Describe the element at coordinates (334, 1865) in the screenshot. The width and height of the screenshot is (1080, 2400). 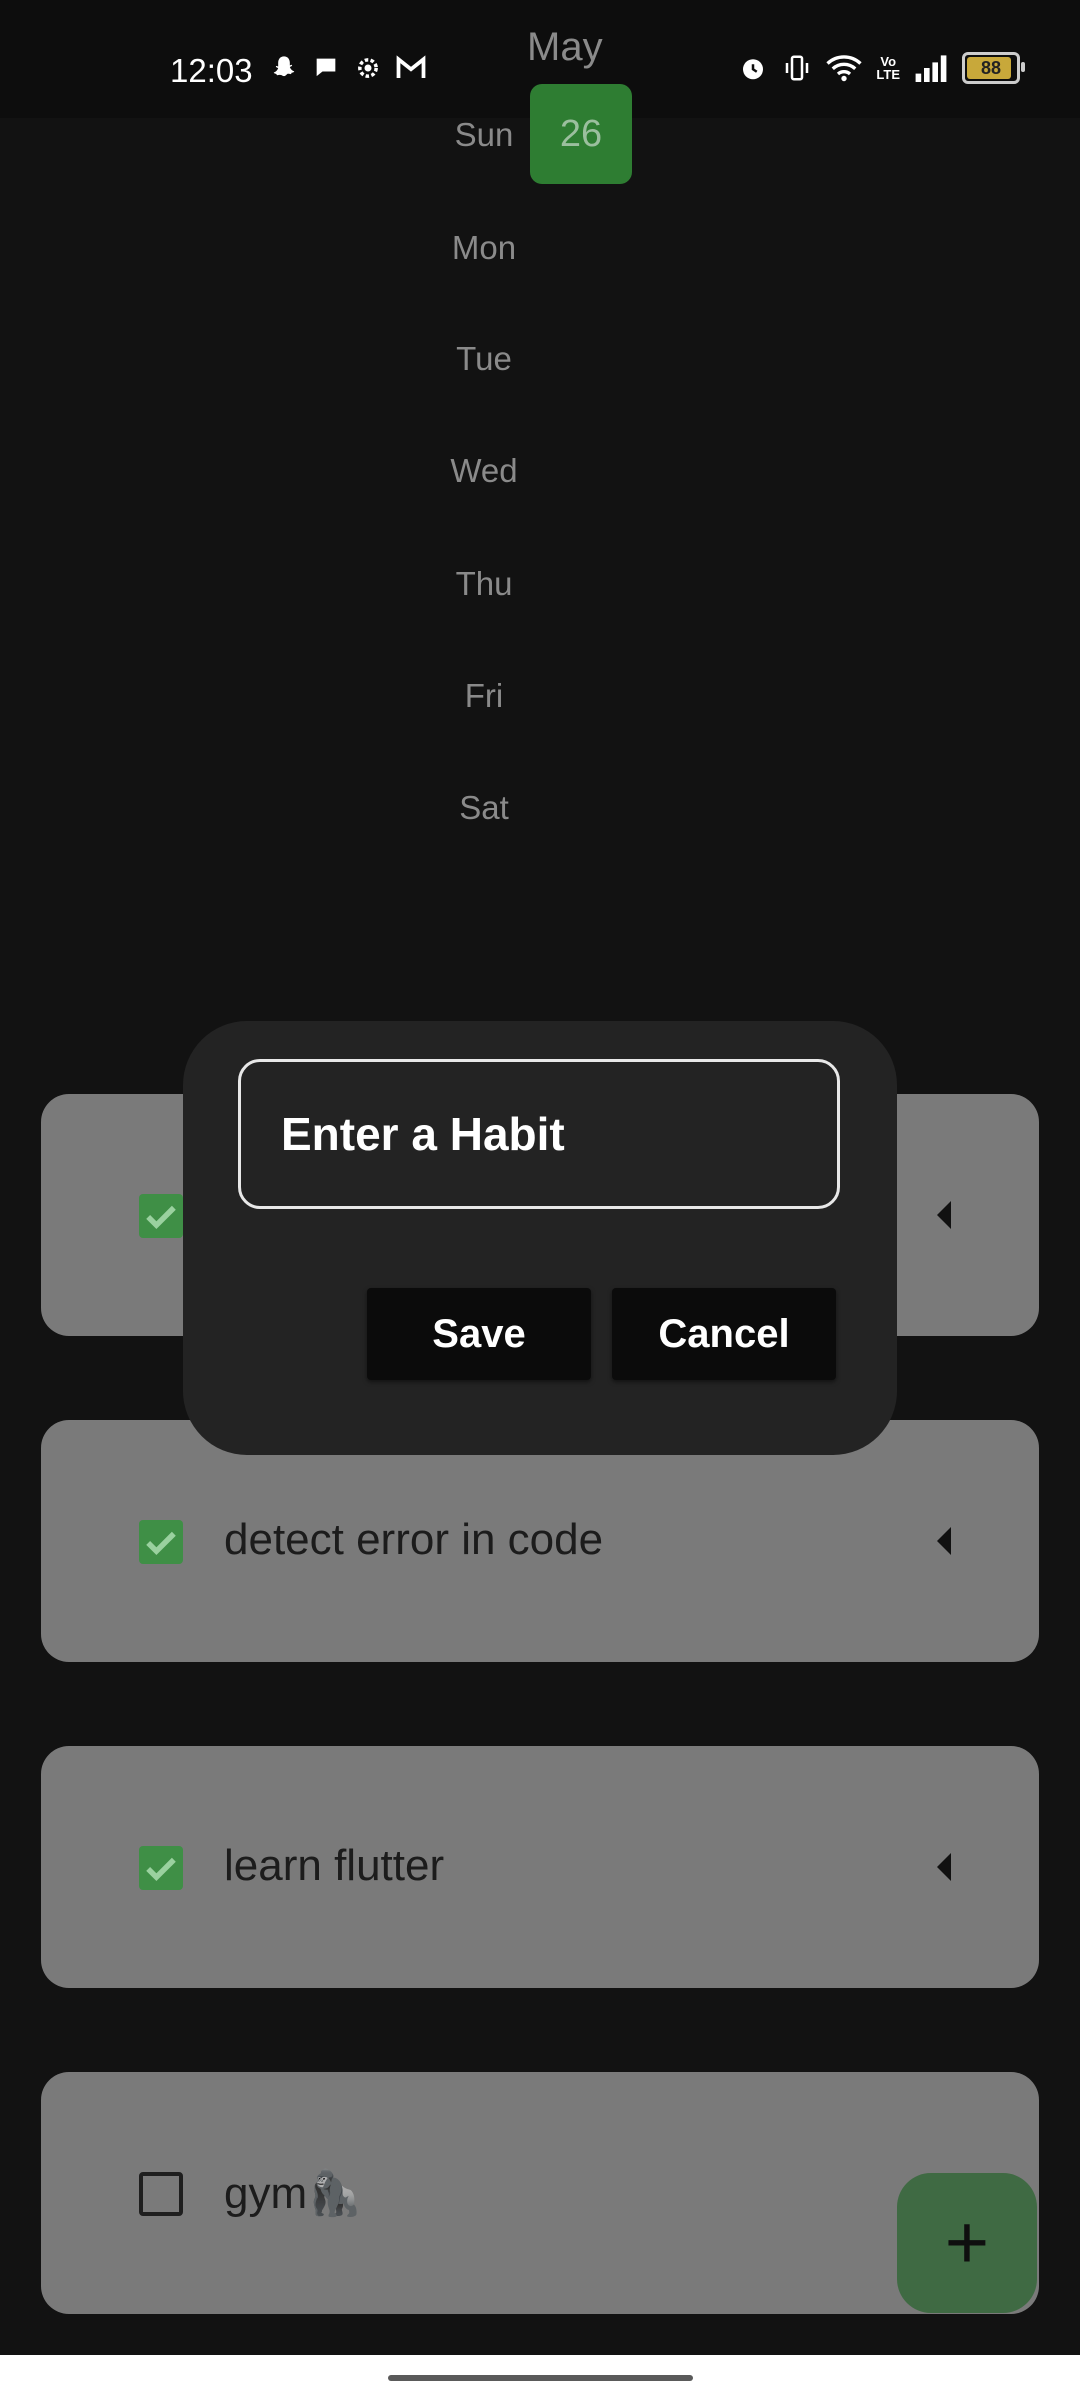
I see `habit-label: learn flutter` at that location.